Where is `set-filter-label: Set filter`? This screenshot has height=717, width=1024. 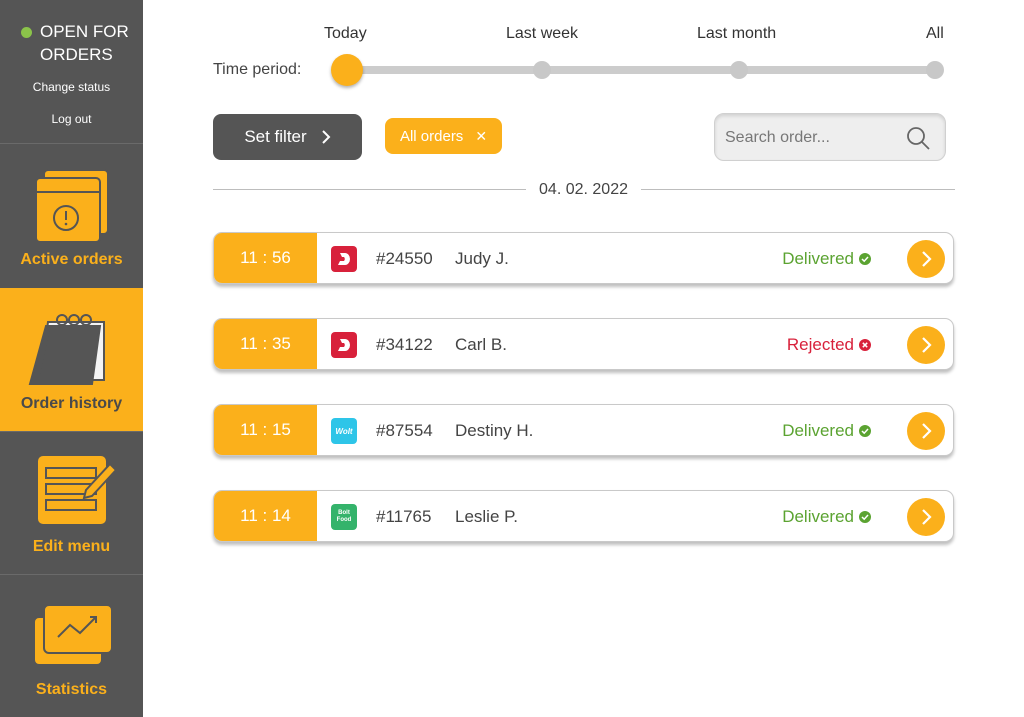
set-filter-label: Set filter is located at coordinates (275, 136).